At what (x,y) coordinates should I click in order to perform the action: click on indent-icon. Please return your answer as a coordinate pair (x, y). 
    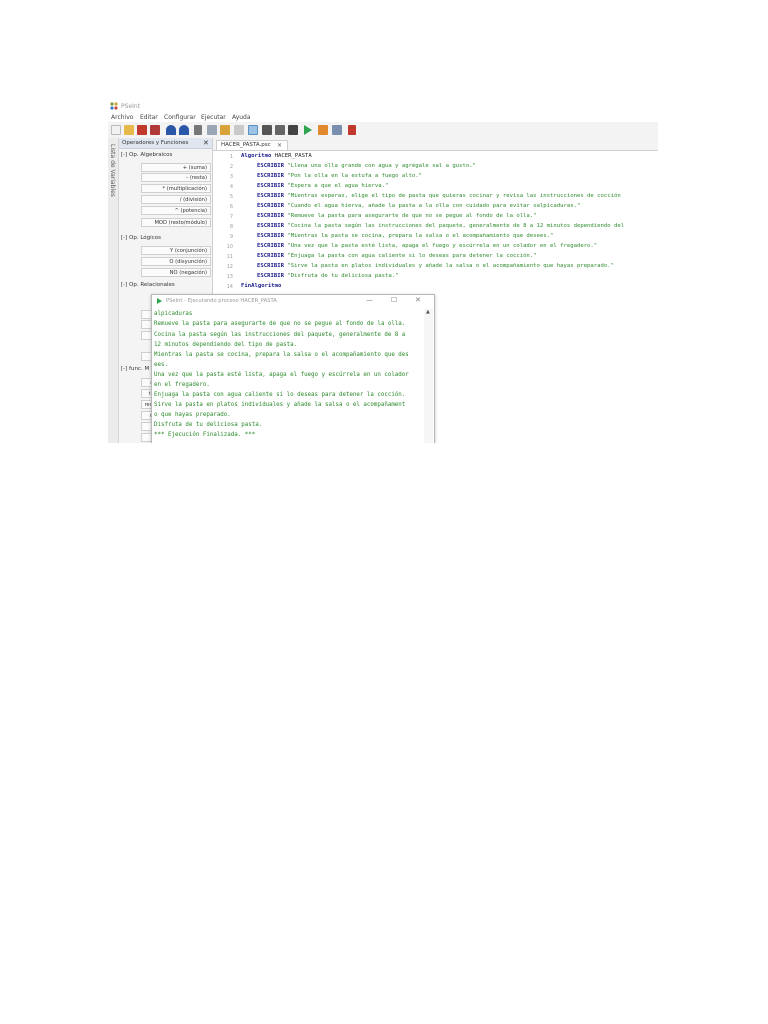
    Looking at the image, I should click on (253, 130).